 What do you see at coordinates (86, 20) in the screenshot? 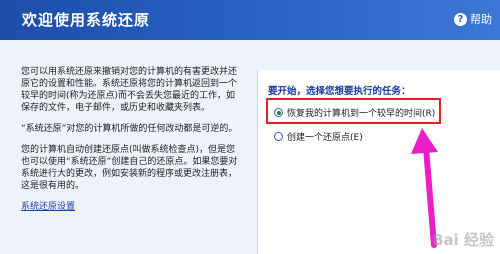
I see `page-title: 欢迎使用系统还原` at bounding box center [86, 20].